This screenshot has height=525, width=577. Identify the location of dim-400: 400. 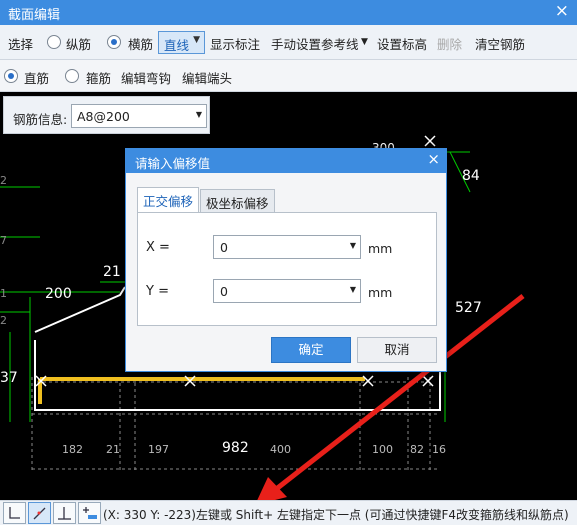
(280, 449).